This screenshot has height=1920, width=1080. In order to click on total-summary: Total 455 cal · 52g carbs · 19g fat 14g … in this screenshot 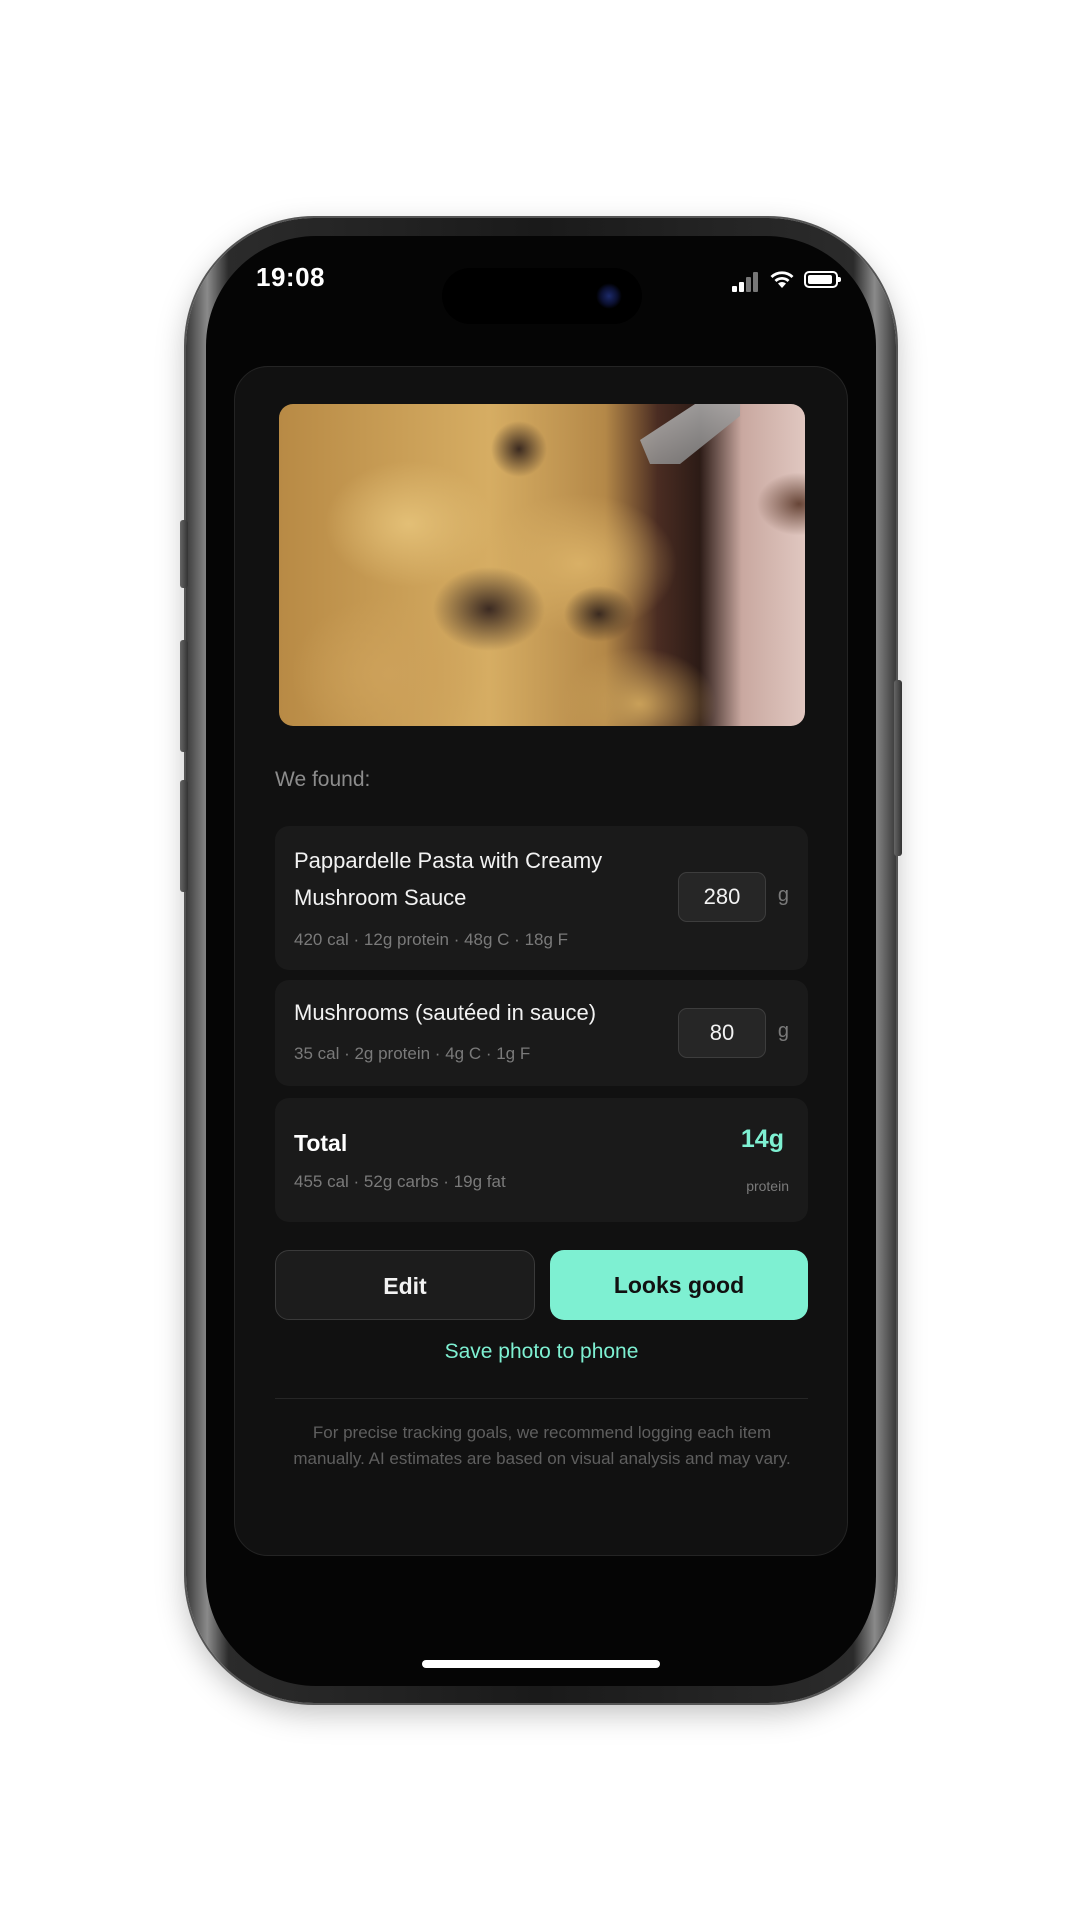, I will do `click(541, 1160)`.